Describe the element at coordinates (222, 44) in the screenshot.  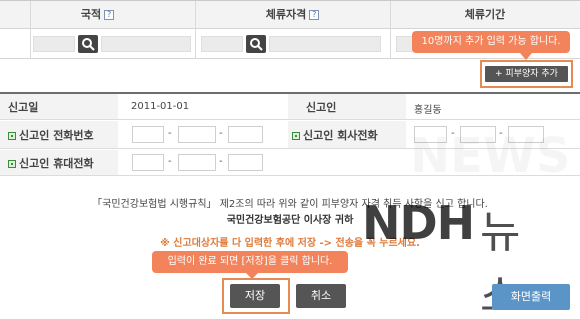
I see `visa-code-input` at that location.